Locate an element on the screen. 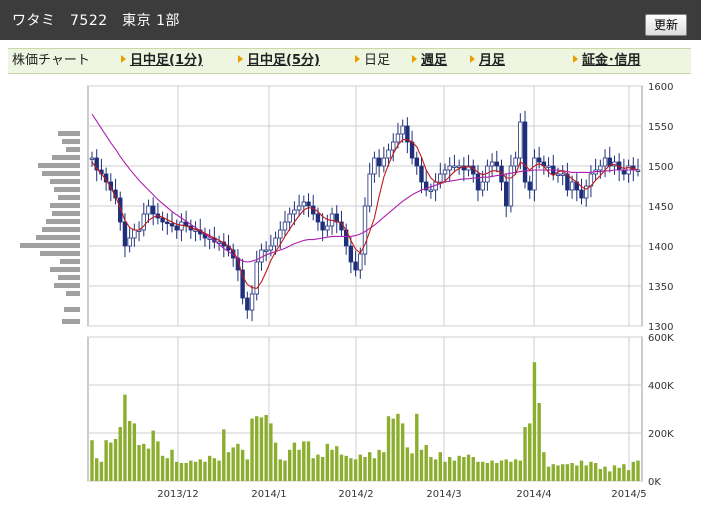 This screenshot has height=526, width=701. tab-label: 日中足(5分) is located at coordinates (283, 60).